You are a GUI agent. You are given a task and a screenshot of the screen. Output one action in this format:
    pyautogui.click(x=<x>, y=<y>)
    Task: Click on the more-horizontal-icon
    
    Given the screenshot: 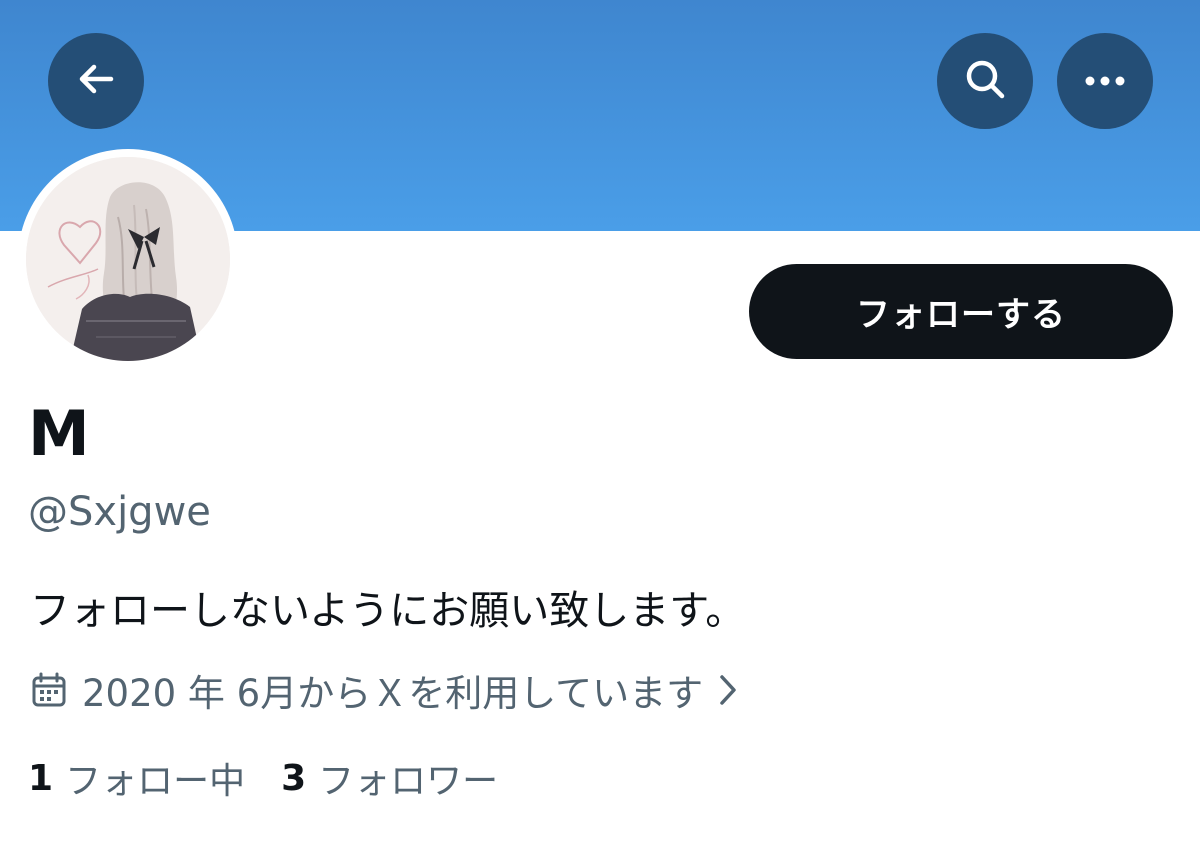 What is the action you would take?
    pyautogui.click(x=1105, y=81)
    